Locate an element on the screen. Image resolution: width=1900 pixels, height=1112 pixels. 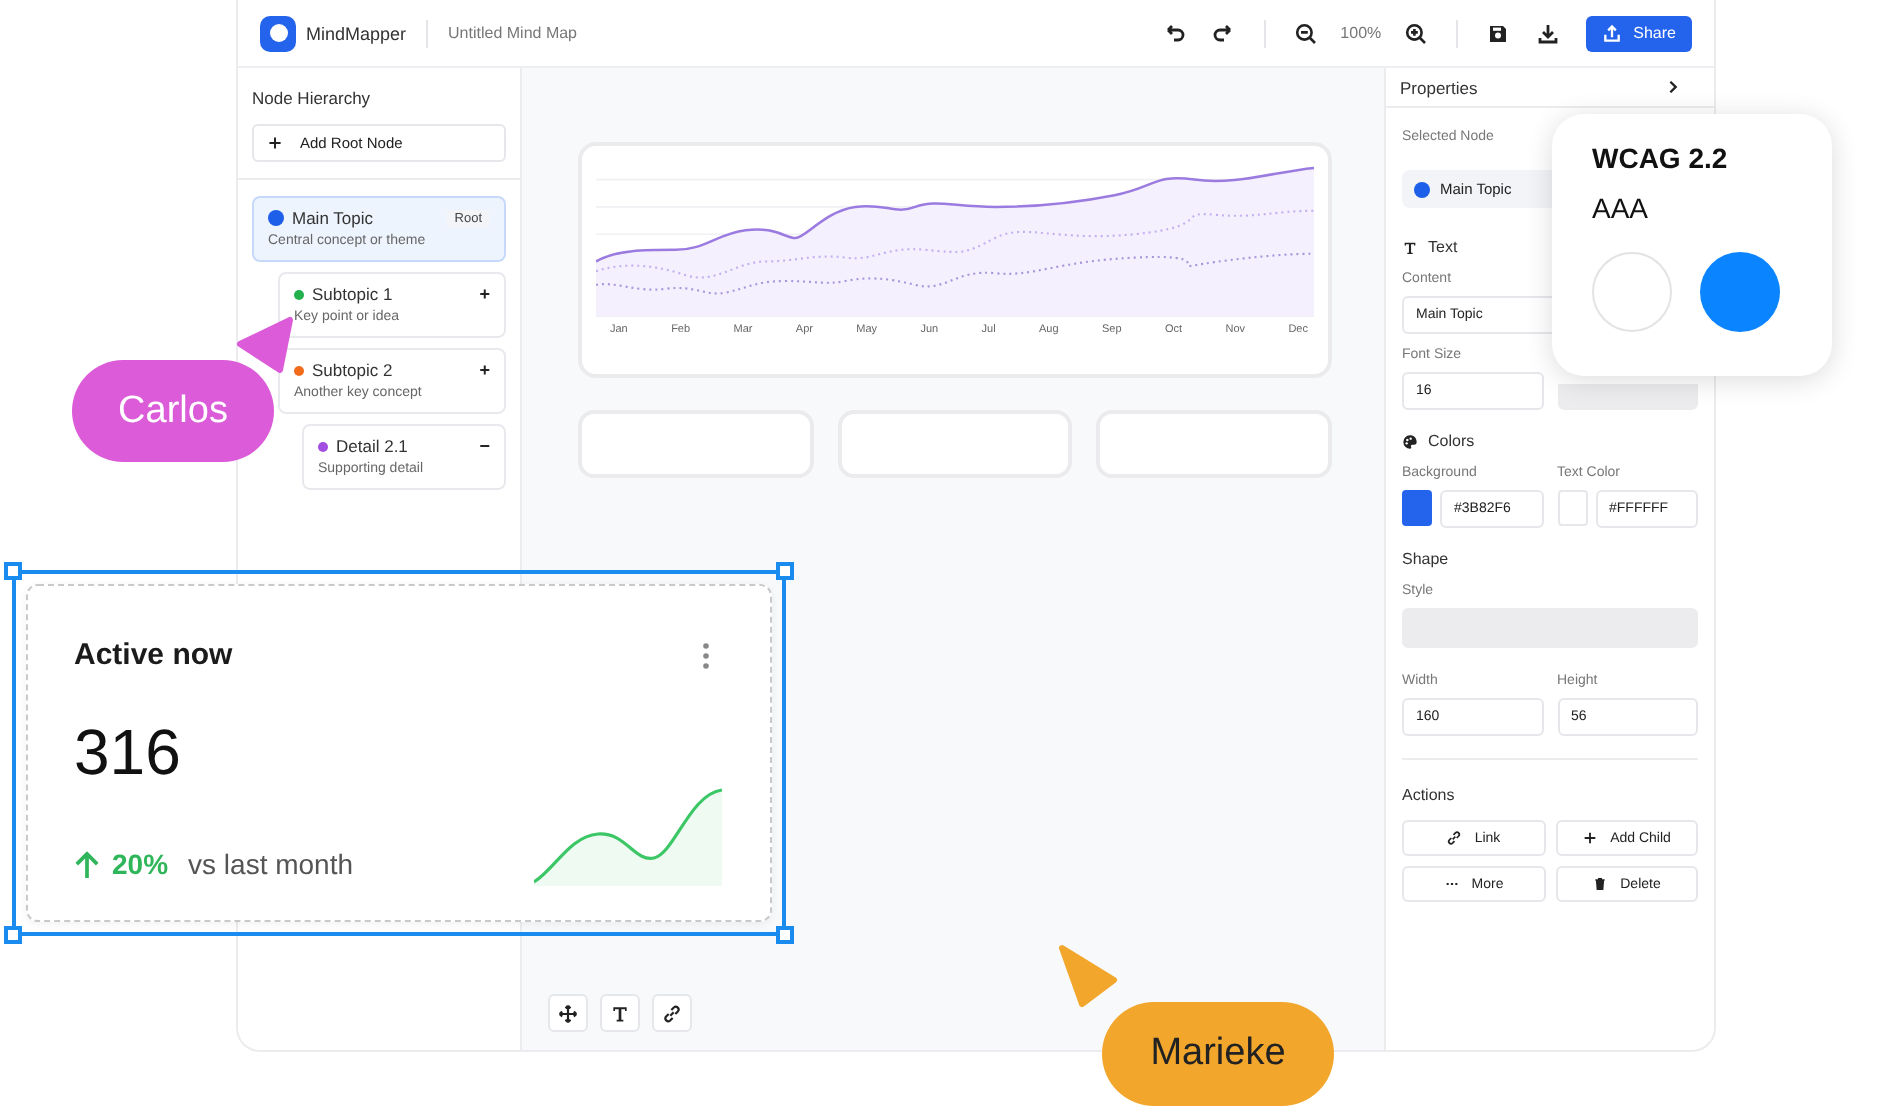
node-title: Detail 2.1 is located at coordinates (373, 446).